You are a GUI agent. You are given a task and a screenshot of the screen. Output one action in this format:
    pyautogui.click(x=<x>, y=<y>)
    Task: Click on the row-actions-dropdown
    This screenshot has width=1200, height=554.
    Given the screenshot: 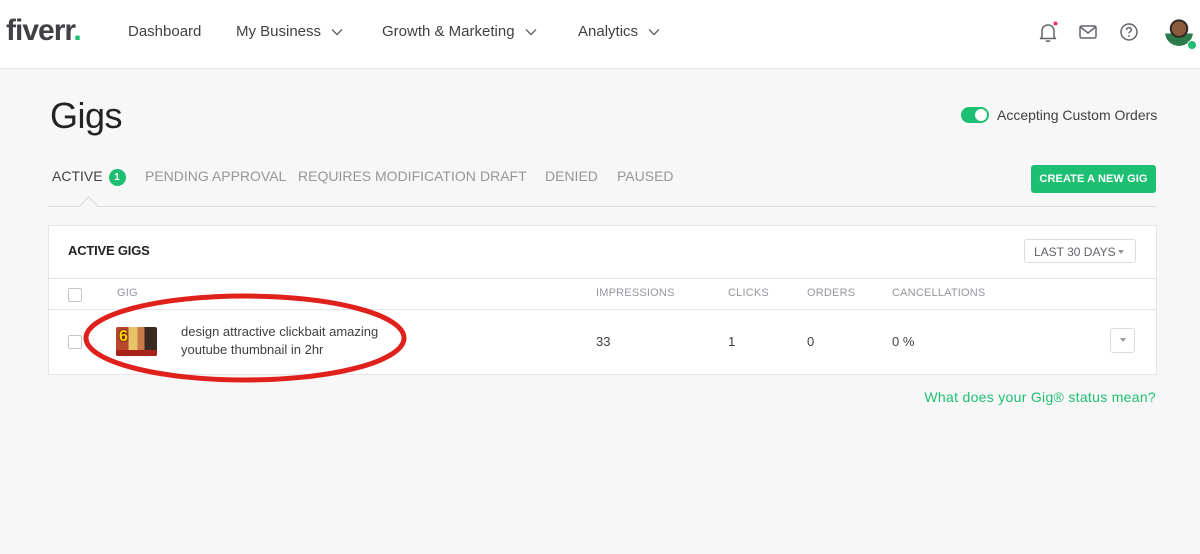 What is the action you would take?
    pyautogui.click(x=1122, y=340)
    